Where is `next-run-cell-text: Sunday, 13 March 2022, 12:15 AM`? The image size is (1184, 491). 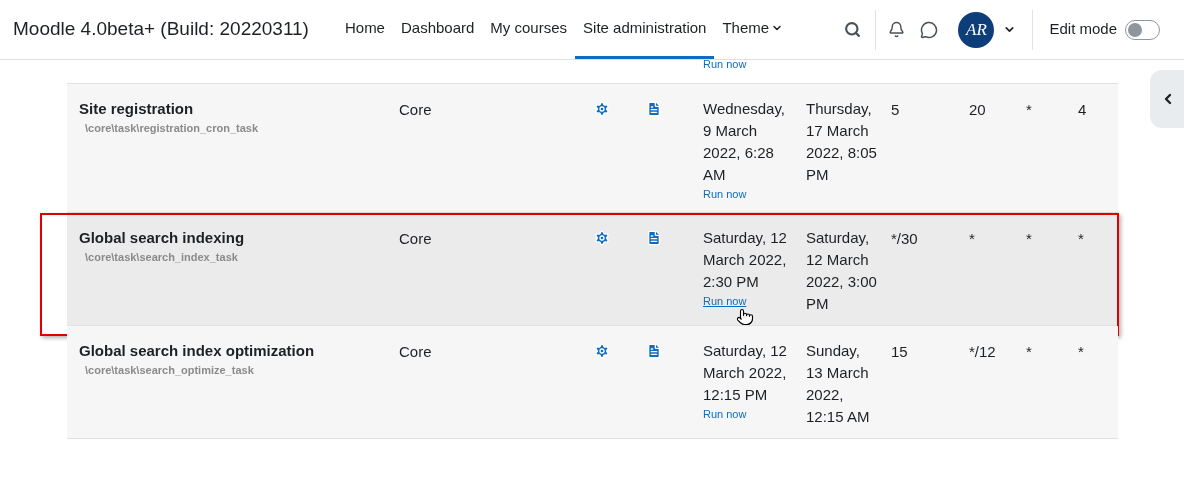
next-run-cell-text: Sunday, 13 March 2022, 12:15 AM is located at coordinates (838, 384).